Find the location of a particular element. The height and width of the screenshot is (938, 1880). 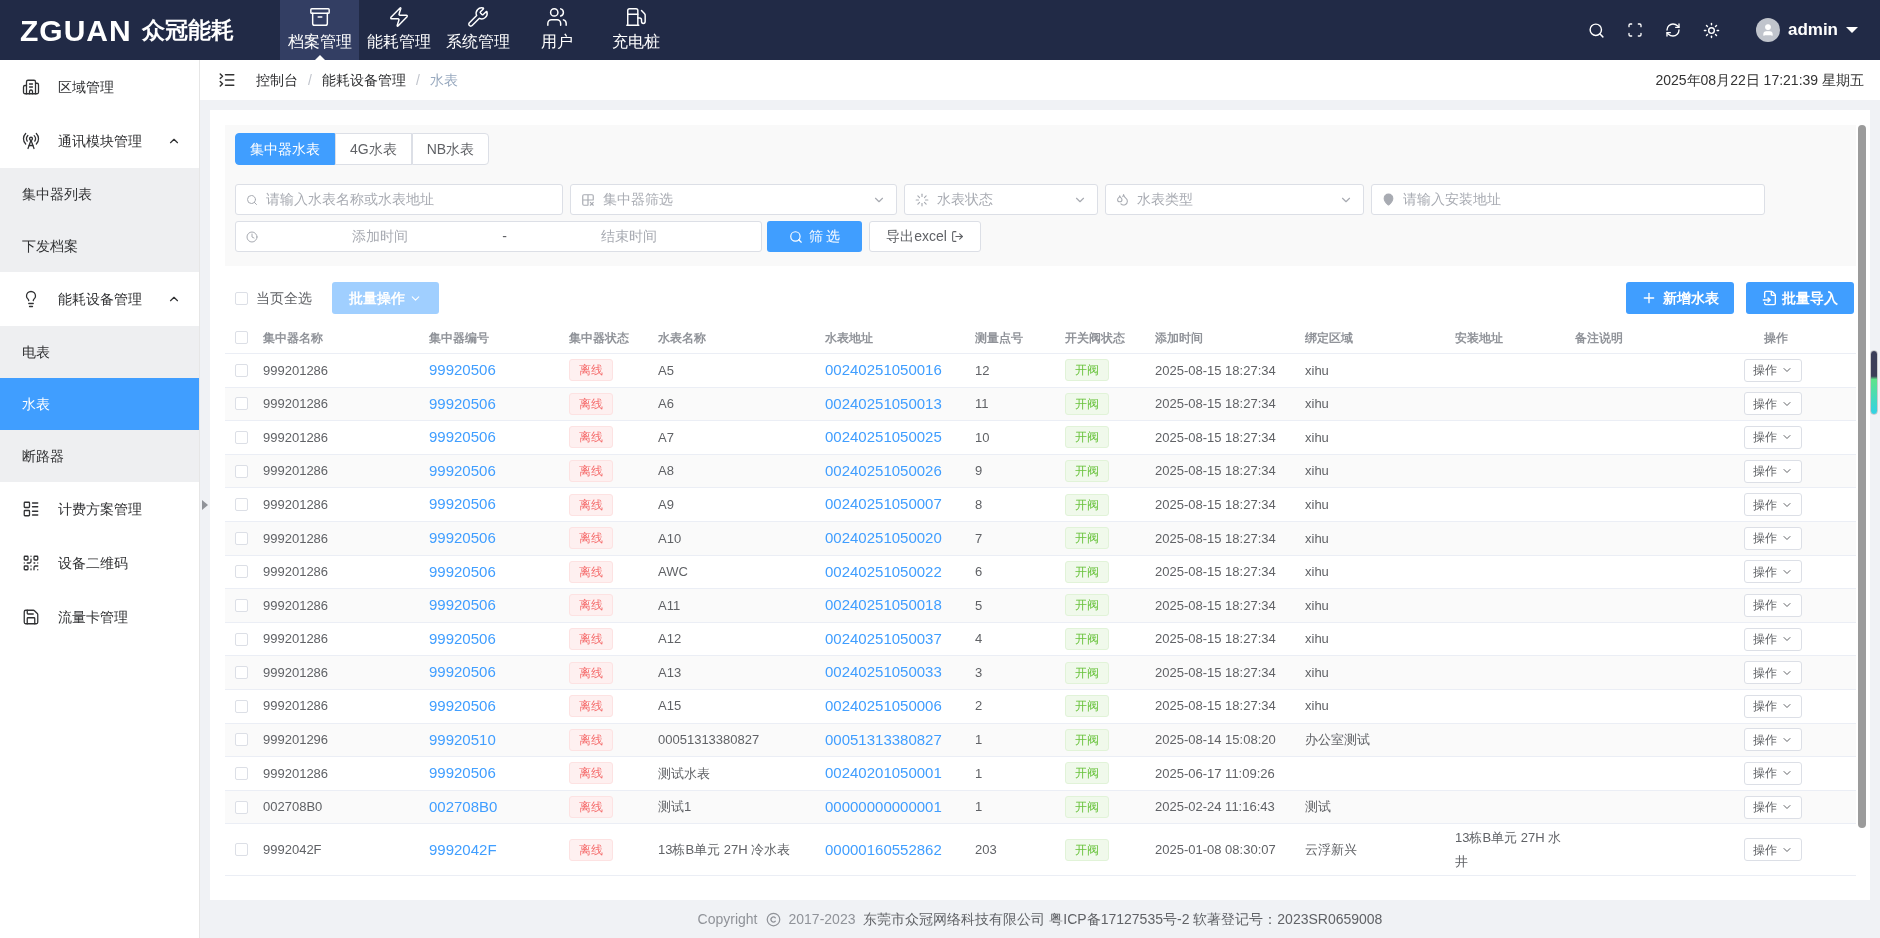

meter-address-link: 00240251050013 is located at coordinates (883, 404).